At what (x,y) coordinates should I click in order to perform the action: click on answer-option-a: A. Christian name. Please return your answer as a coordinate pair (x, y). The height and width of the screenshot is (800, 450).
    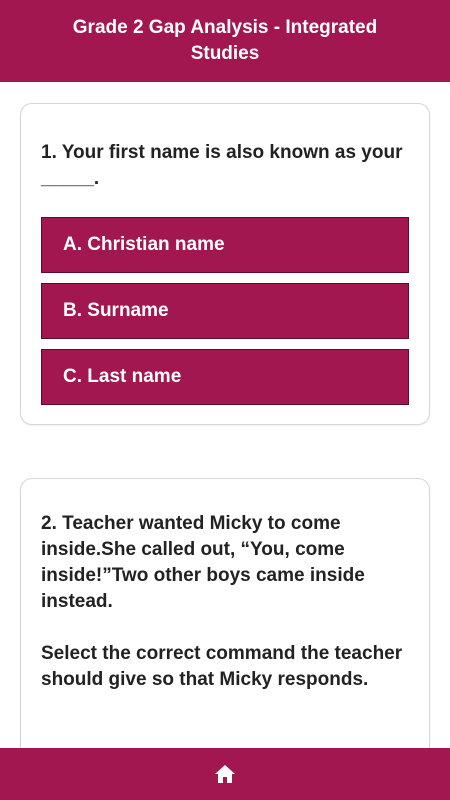
    Looking at the image, I should click on (225, 245).